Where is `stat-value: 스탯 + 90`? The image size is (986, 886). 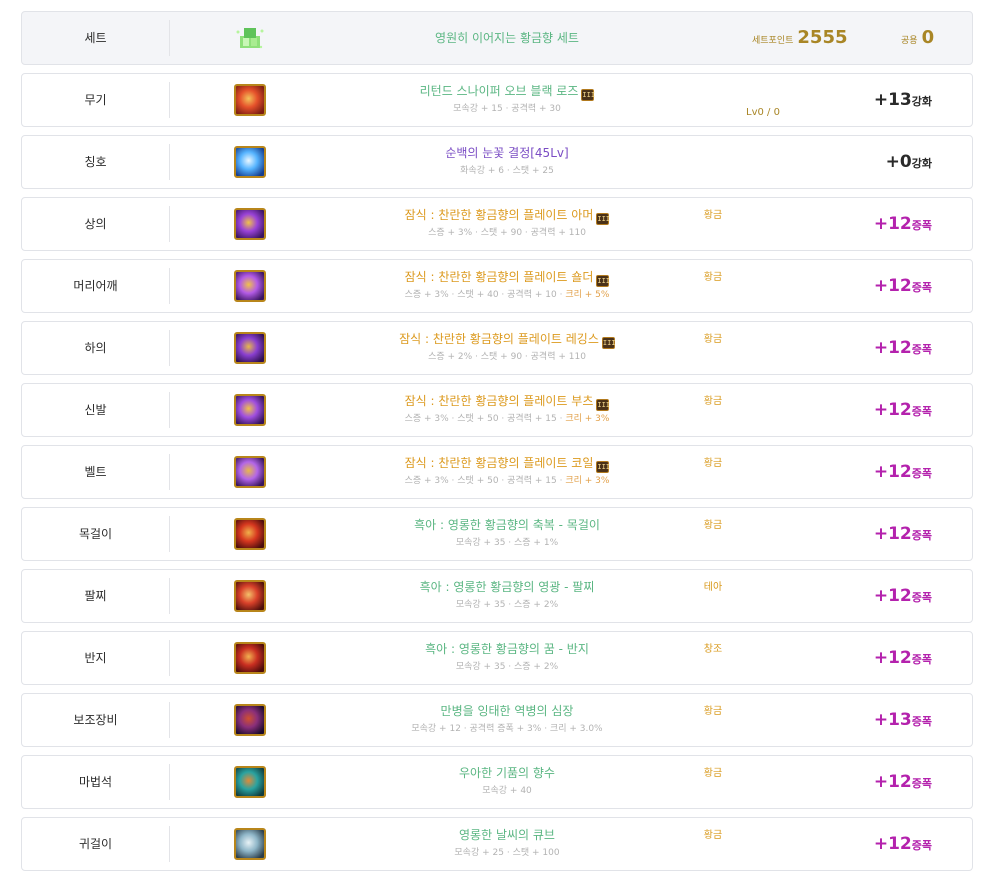 stat-value: 스탯 + 90 is located at coordinates (501, 233).